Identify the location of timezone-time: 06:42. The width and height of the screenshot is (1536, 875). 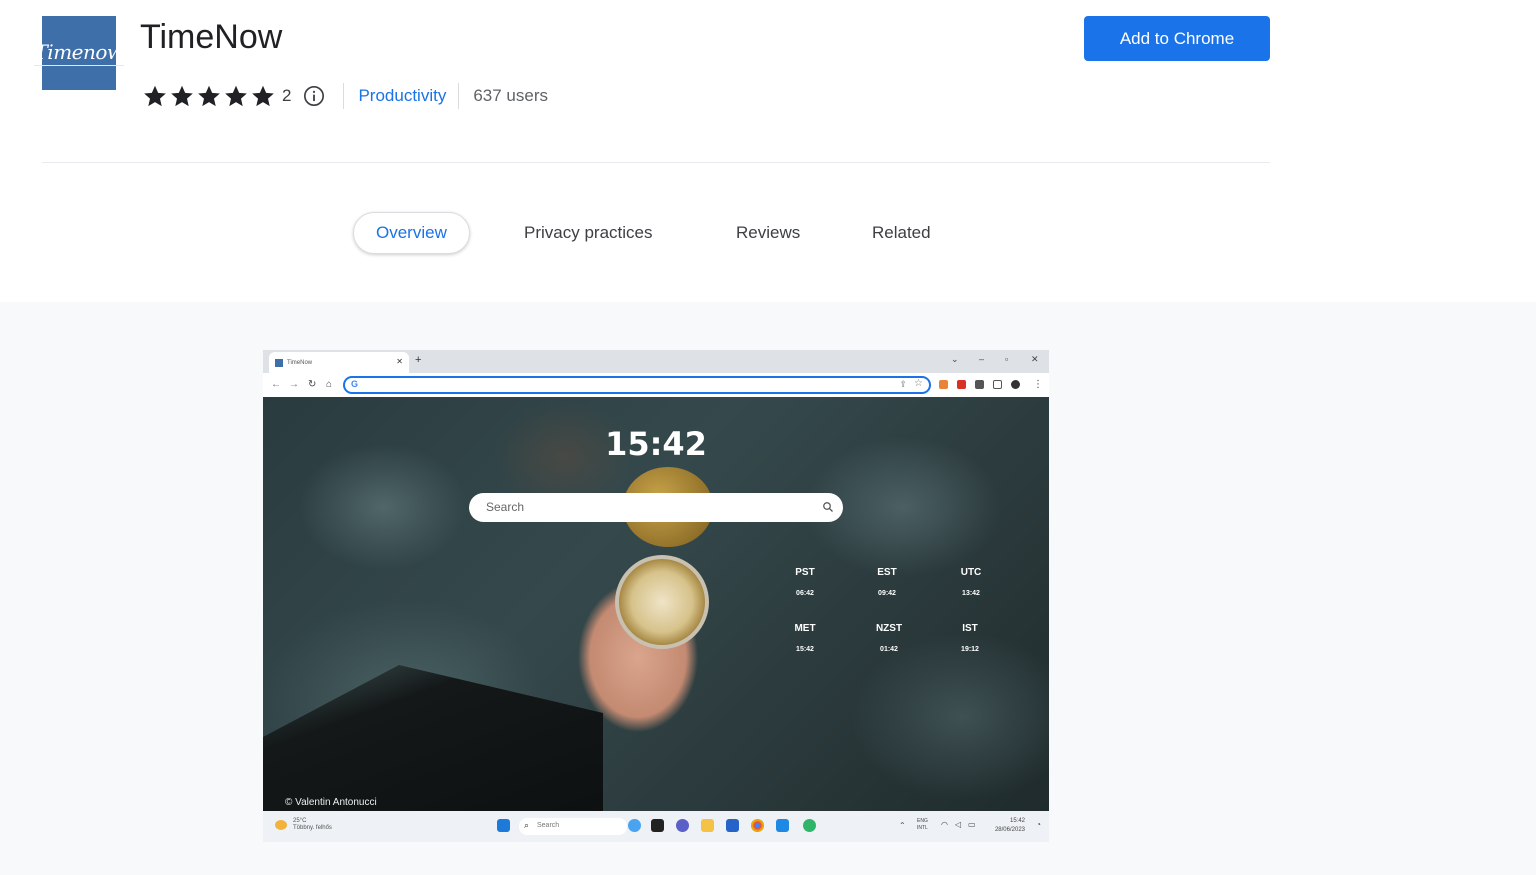
(805, 593).